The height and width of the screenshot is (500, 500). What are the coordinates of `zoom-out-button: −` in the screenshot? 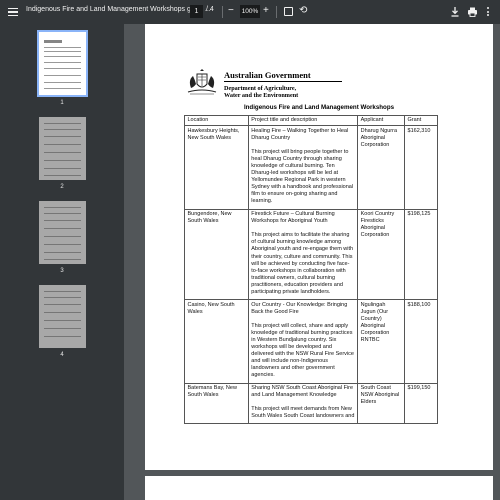 It's located at (231, 11).